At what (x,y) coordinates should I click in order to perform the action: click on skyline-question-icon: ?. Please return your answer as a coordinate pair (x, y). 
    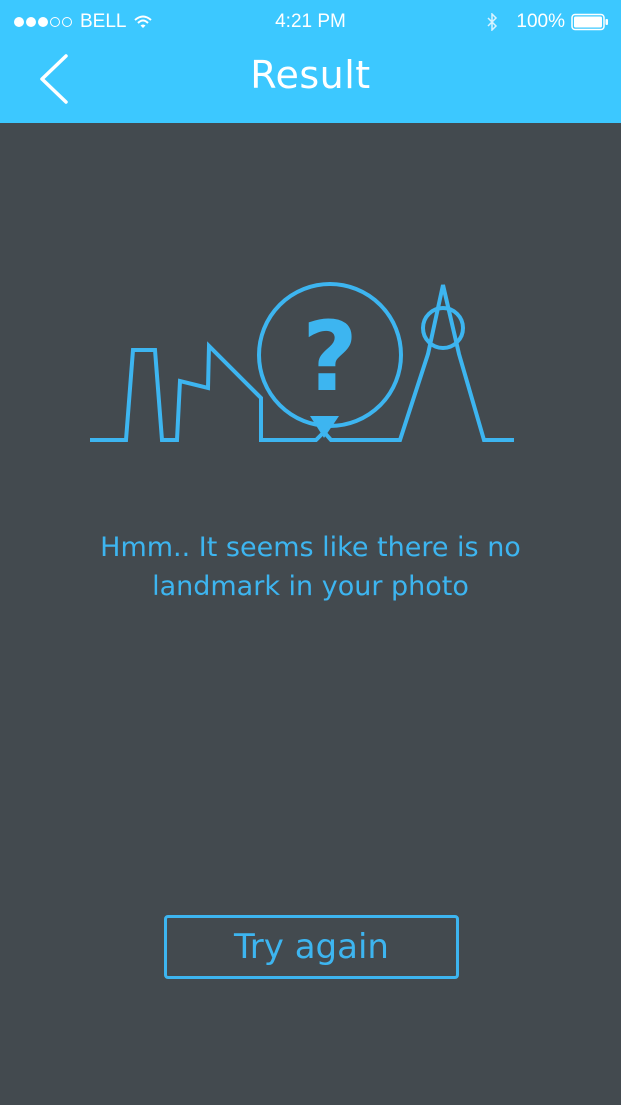
    Looking at the image, I should click on (302, 362).